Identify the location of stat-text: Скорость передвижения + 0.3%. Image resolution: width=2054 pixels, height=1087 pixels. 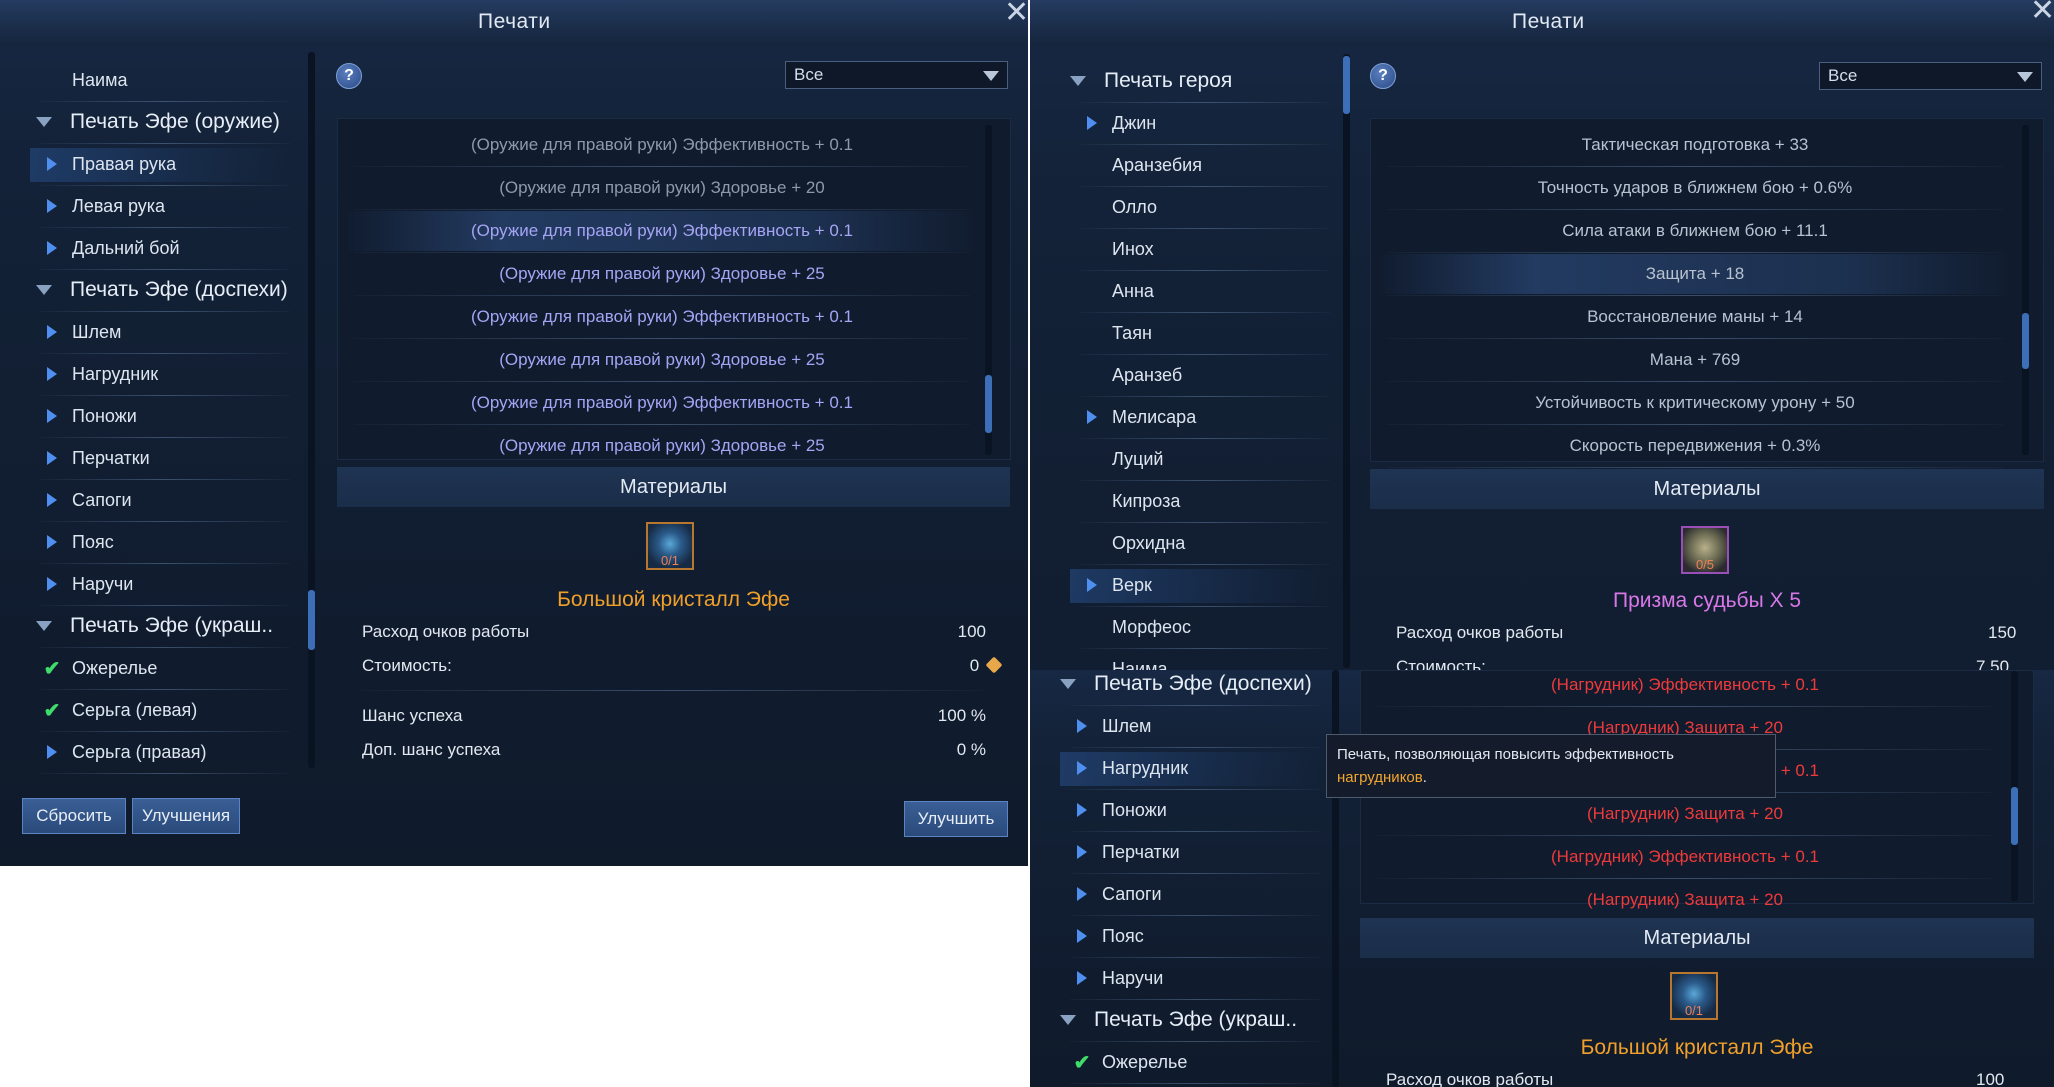
(1695, 445).